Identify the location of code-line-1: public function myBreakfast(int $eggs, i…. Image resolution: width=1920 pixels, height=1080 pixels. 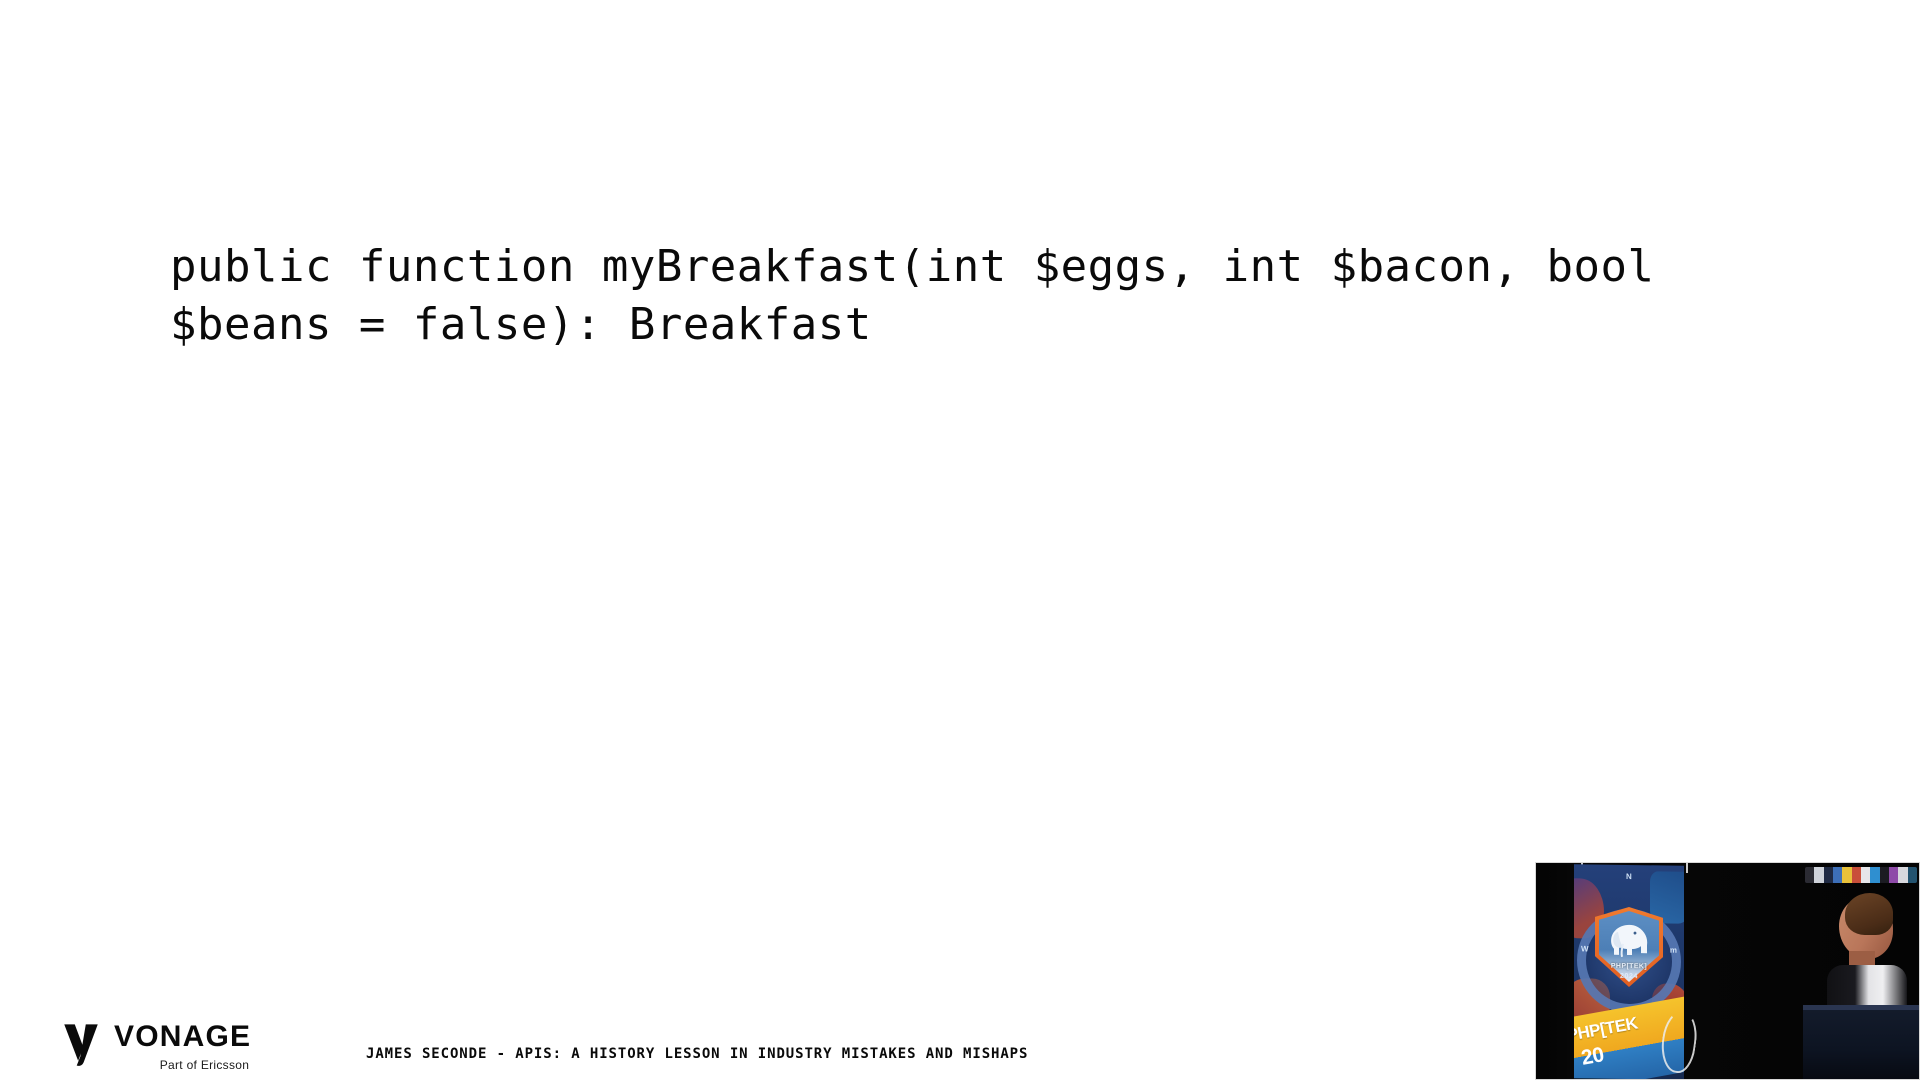
(912, 266).